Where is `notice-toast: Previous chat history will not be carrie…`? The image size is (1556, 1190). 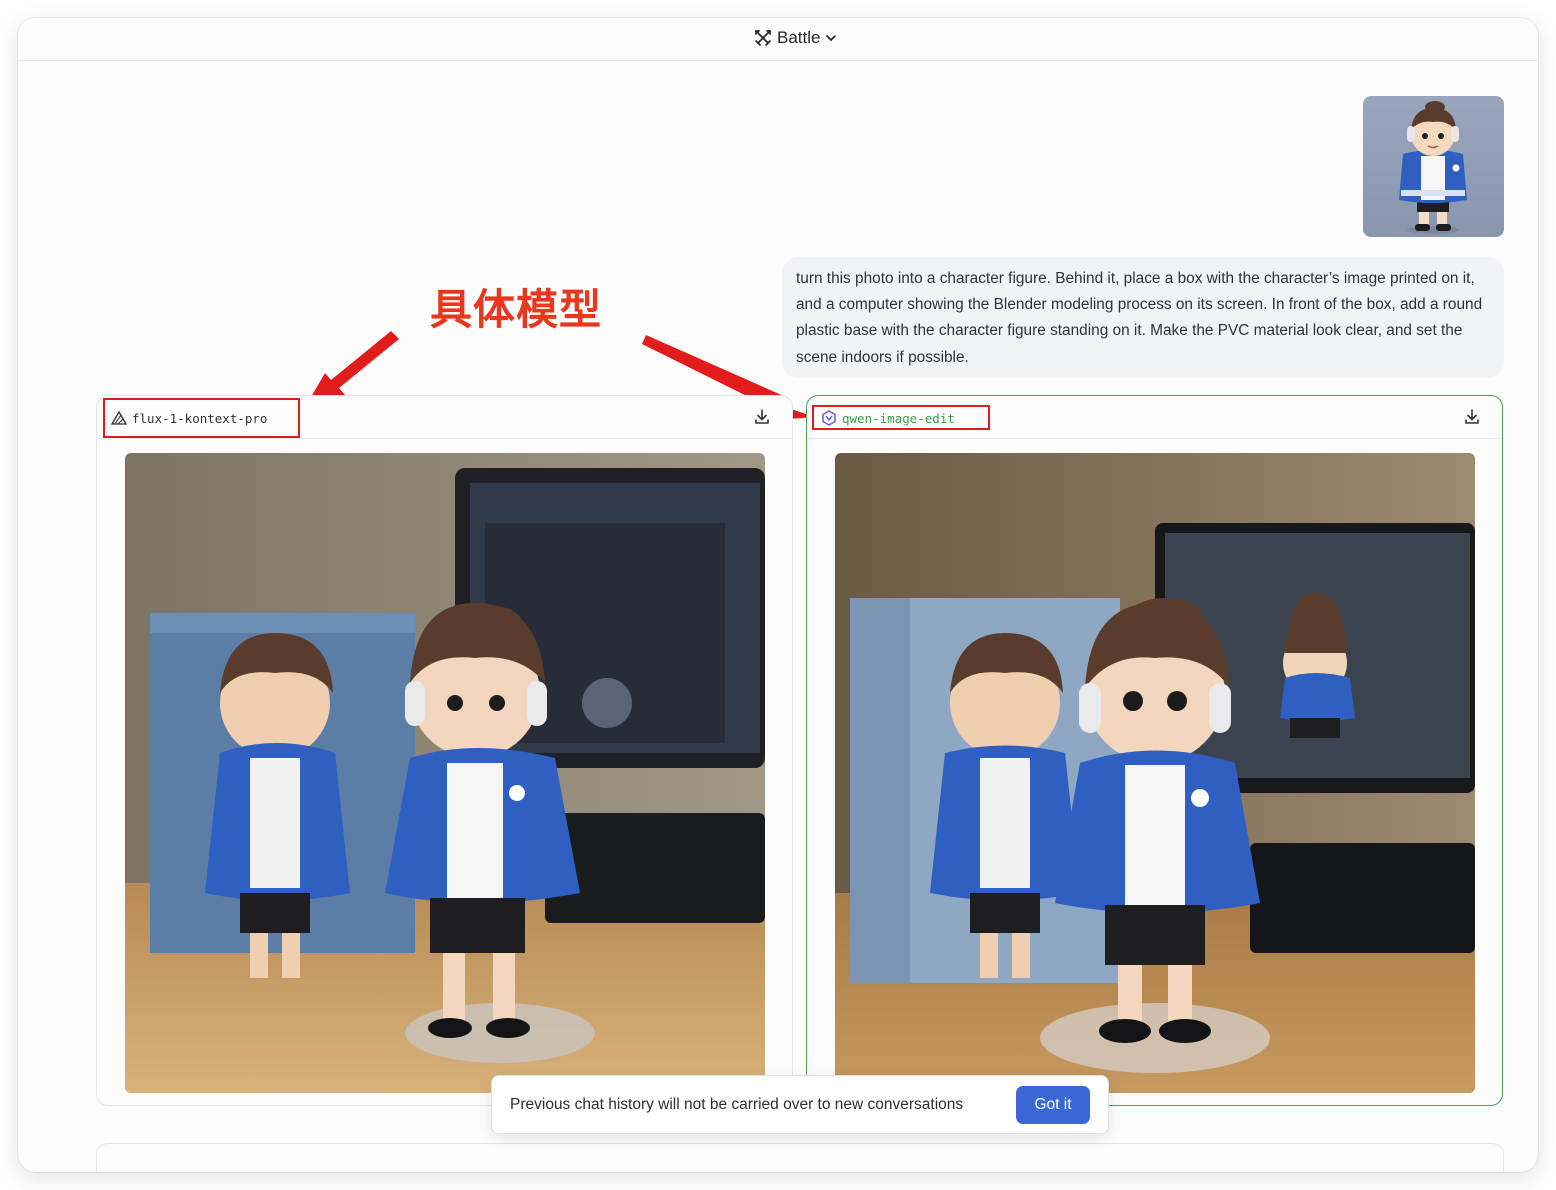
notice-toast: Previous chat history will not be carrie… is located at coordinates (800, 1104).